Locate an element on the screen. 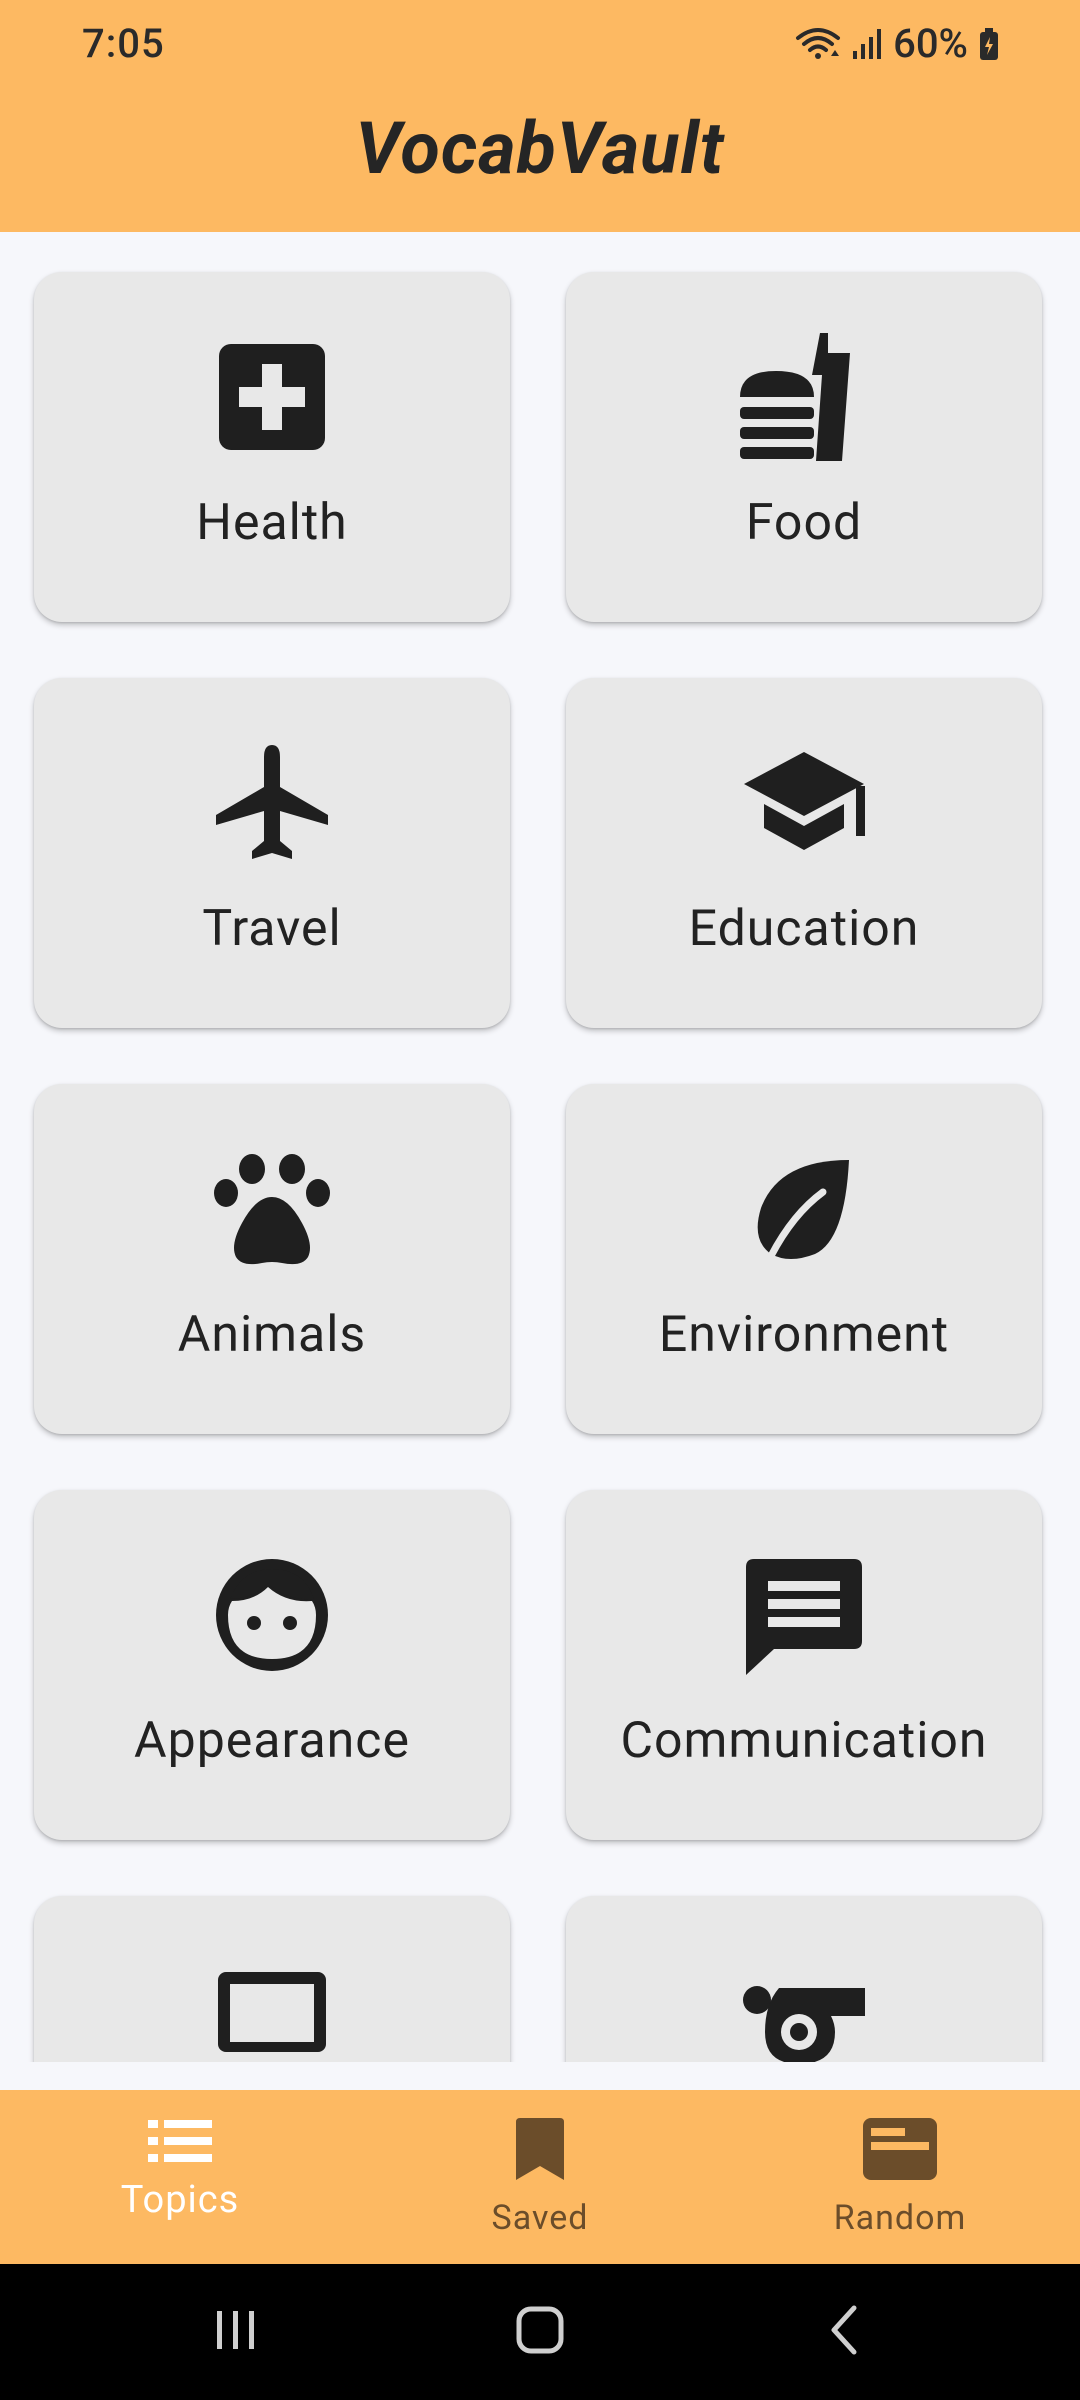 The image size is (1080, 2400). nav-label-random: Random is located at coordinates (900, 2218).